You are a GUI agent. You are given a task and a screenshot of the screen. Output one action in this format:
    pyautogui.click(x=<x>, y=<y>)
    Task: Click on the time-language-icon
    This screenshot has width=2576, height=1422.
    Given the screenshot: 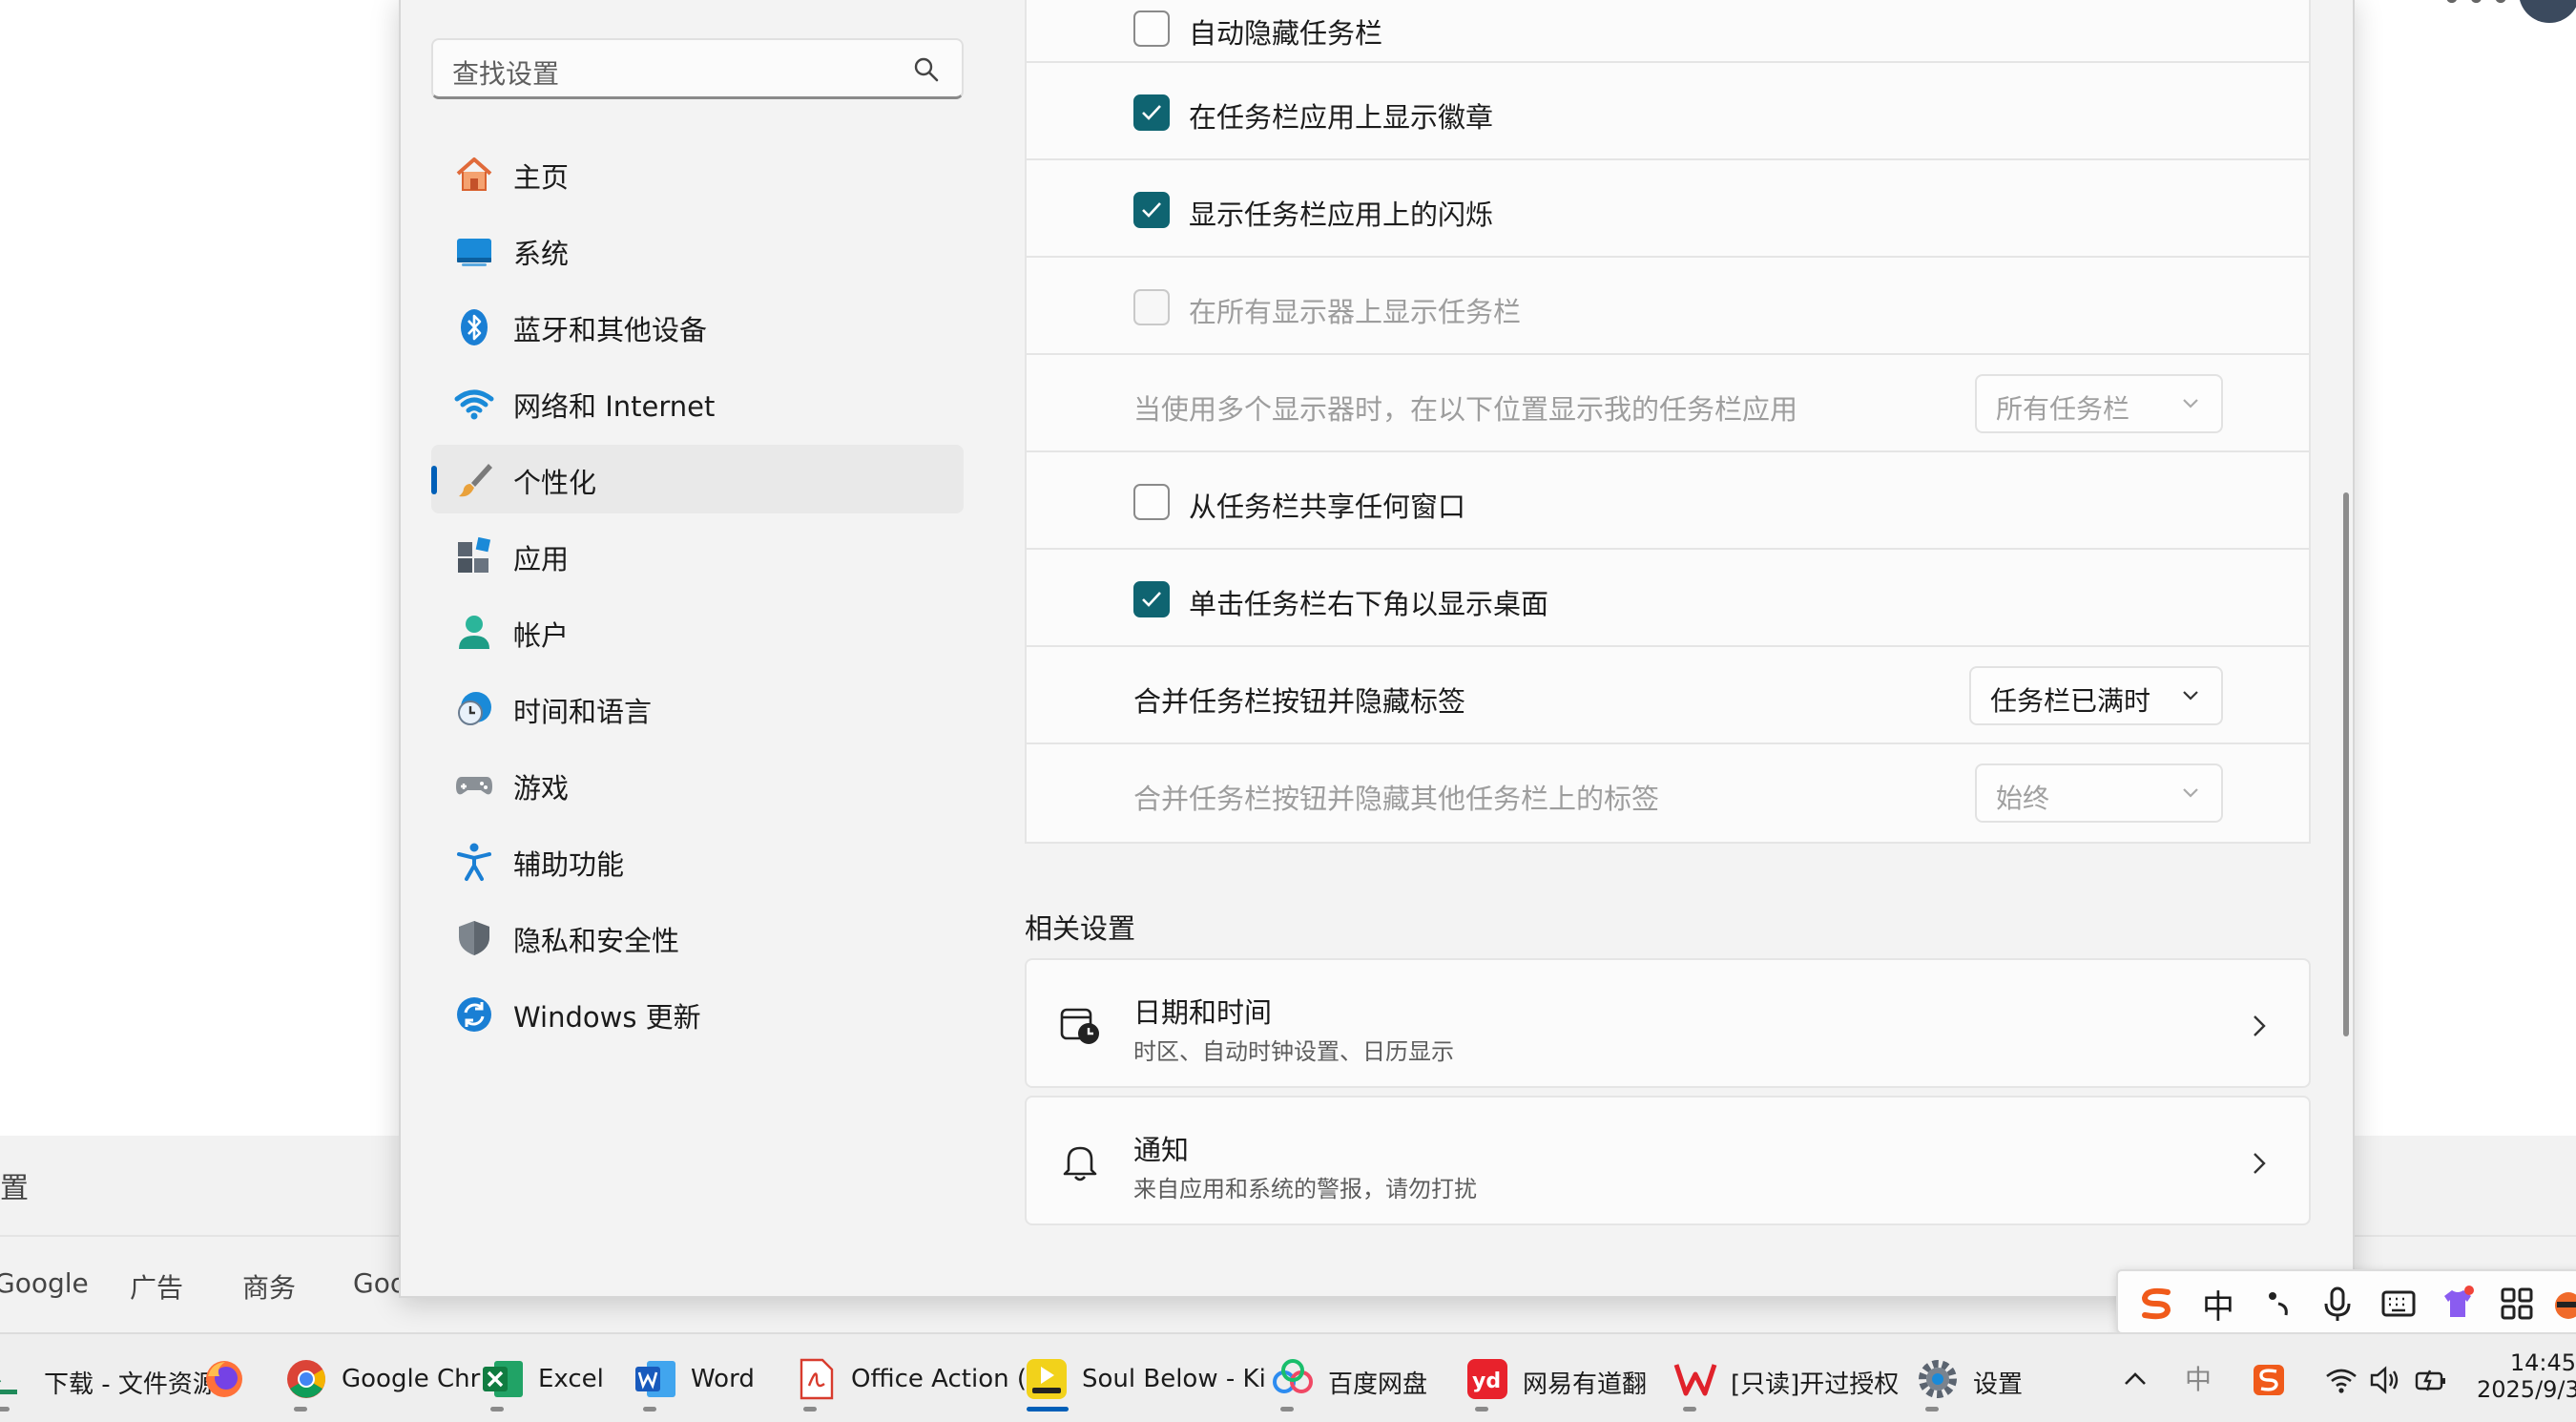 What is the action you would take?
    pyautogui.click(x=474, y=708)
    